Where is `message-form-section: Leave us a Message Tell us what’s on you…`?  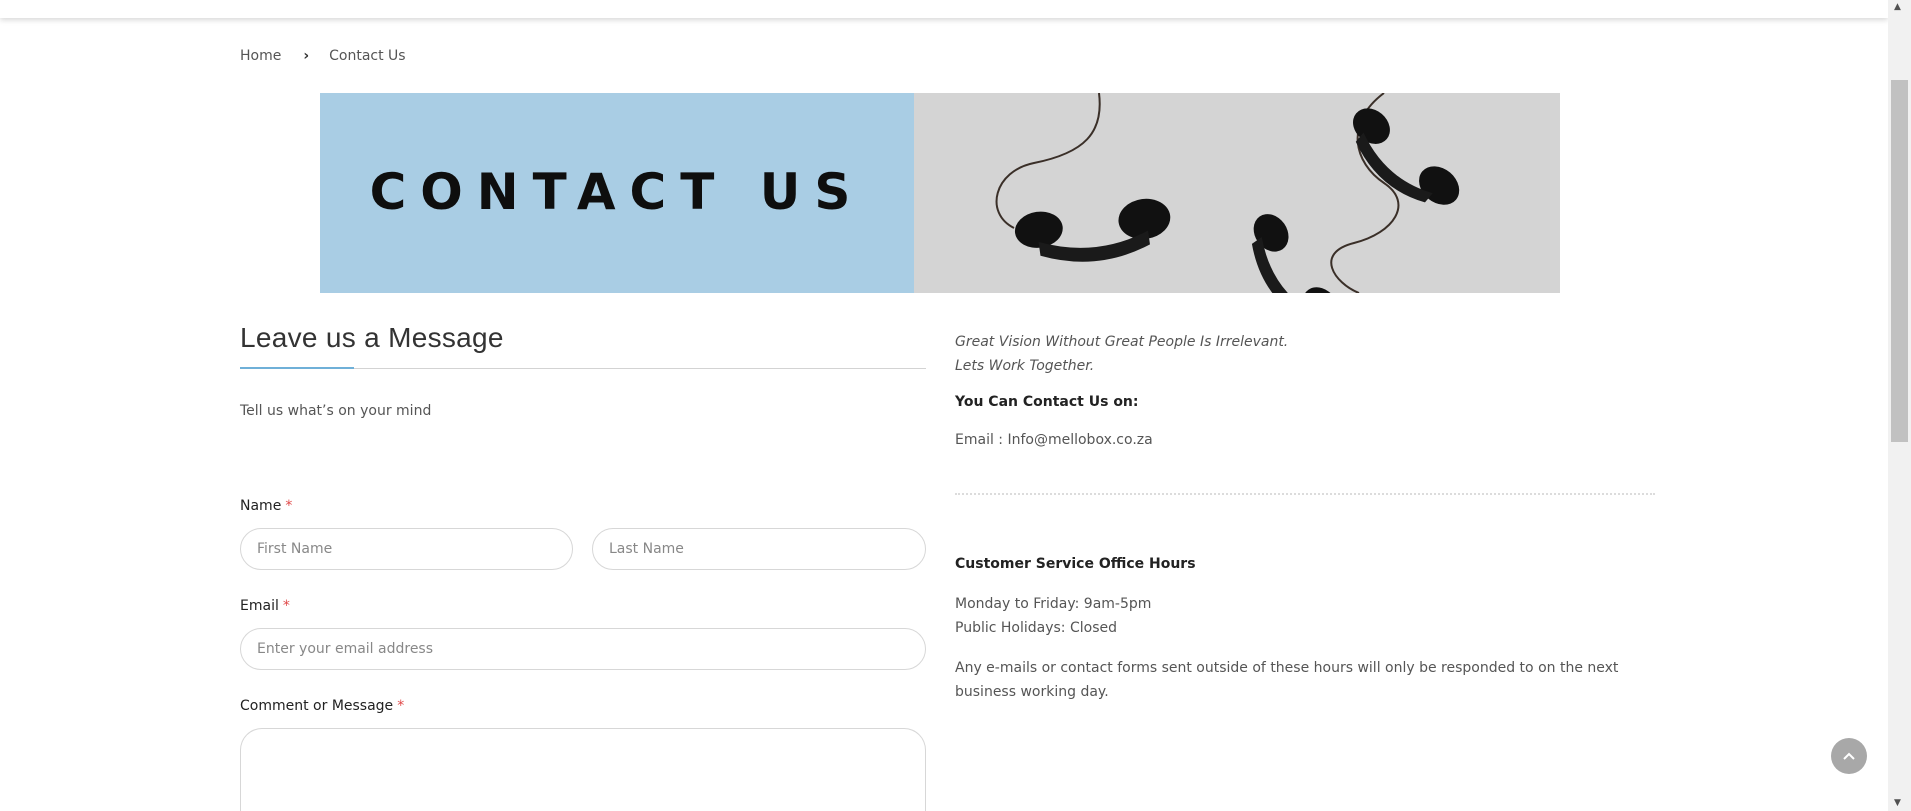
message-form-section: Leave us a Message Tell us what’s on you… is located at coordinates (583, 370).